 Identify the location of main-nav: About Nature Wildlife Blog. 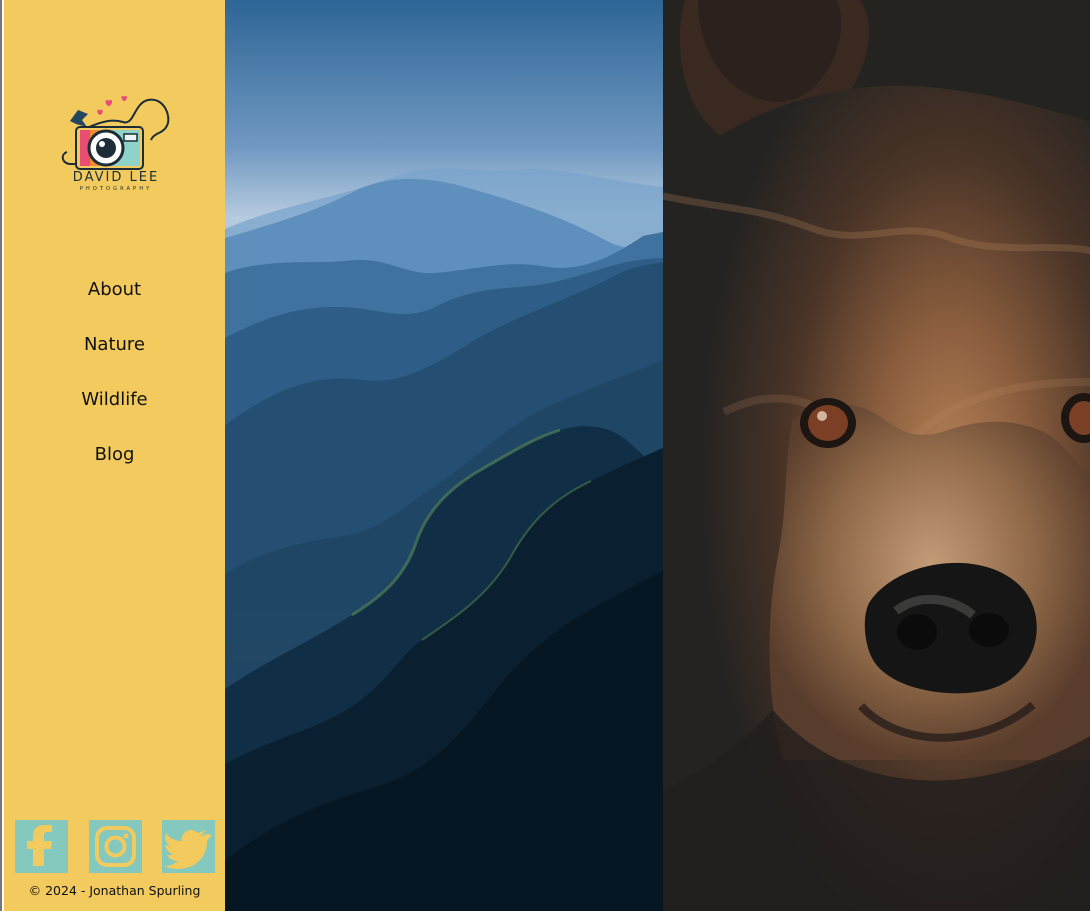
(114, 388).